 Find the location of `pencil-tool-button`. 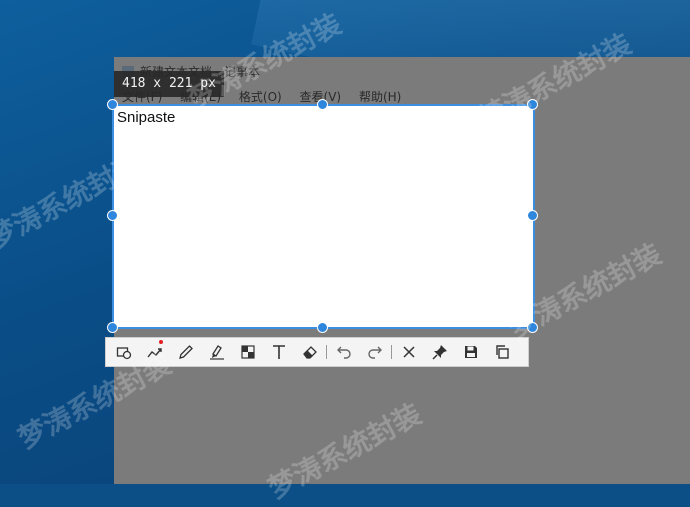

pencil-tool-button is located at coordinates (185, 352).